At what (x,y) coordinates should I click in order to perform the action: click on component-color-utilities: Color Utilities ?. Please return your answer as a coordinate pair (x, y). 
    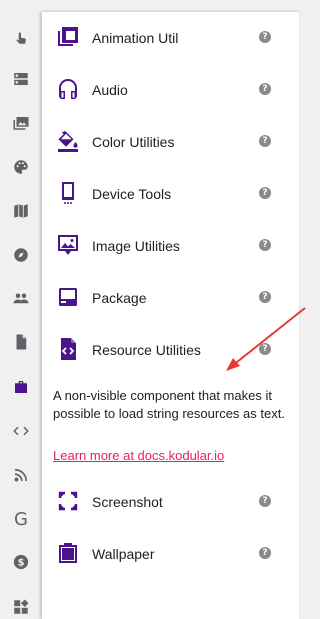
    Looking at the image, I should click on (170, 142).